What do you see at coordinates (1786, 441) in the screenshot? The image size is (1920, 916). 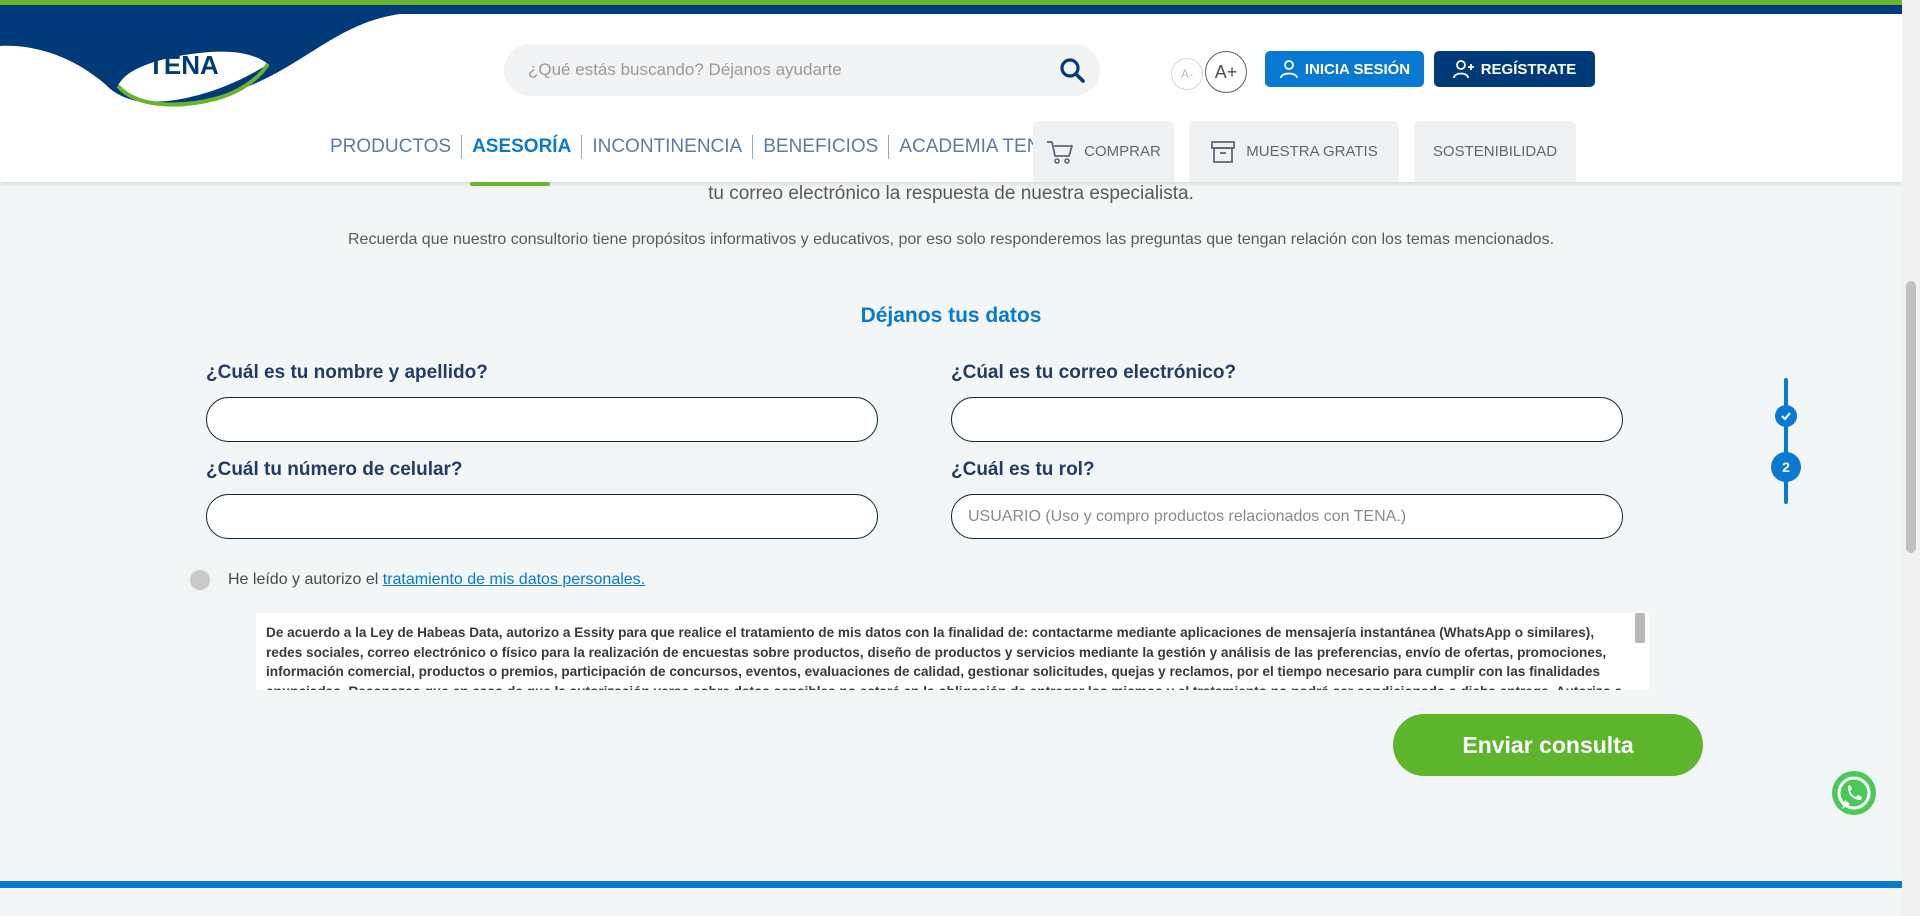 I see `progress-stepper` at bounding box center [1786, 441].